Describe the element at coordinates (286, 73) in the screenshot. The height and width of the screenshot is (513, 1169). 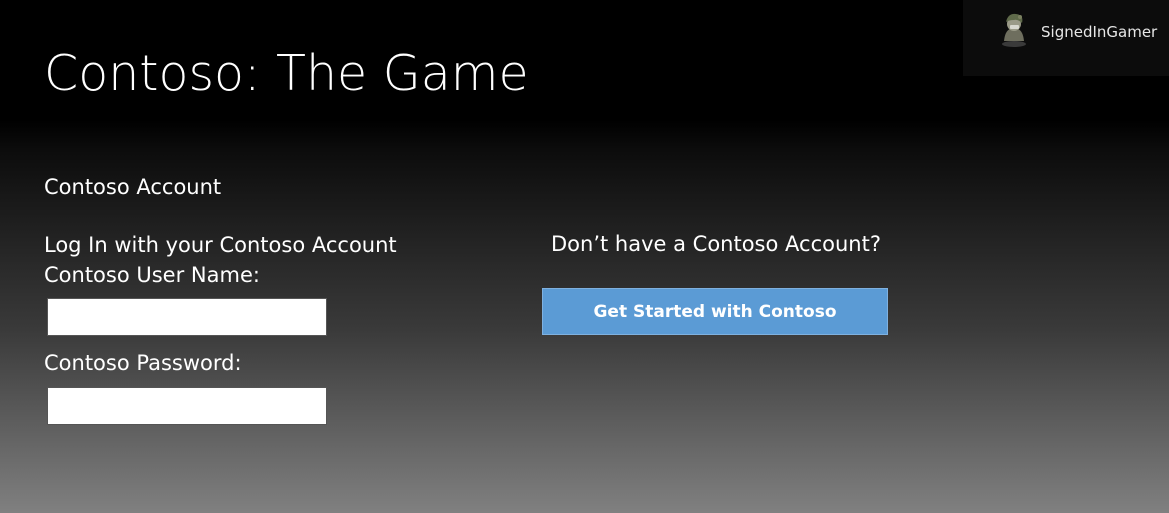
I see `page-title: Contoso: The Game` at that location.